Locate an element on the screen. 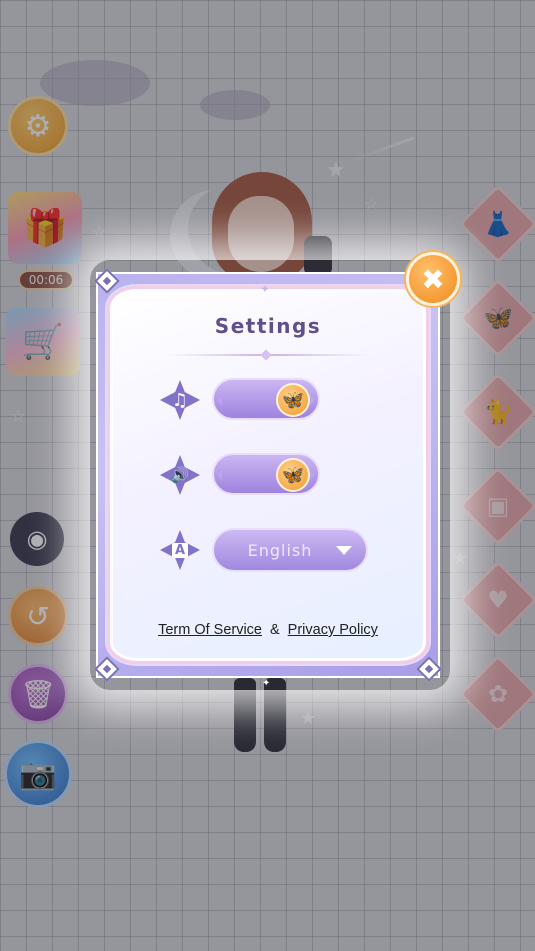 This screenshot has height=951, width=535. terms-of-service-link: Term Of Service is located at coordinates (210, 630).